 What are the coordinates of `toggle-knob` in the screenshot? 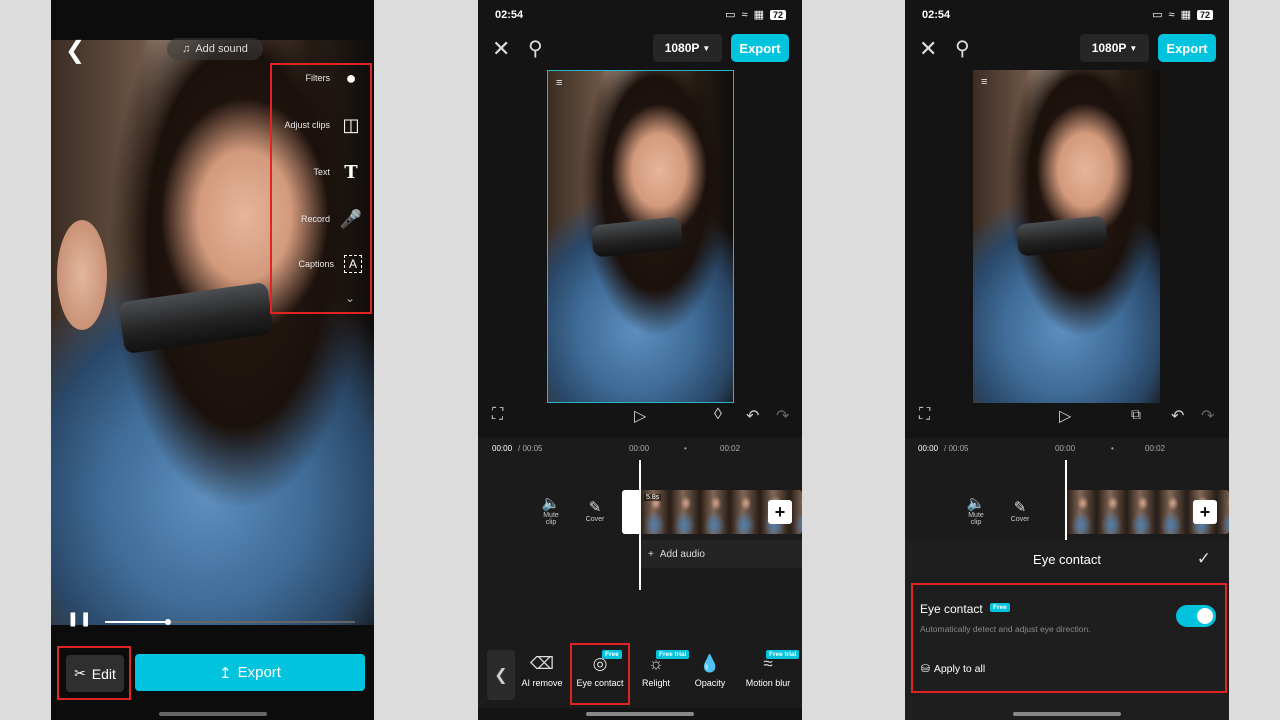 It's located at (1205, 616).